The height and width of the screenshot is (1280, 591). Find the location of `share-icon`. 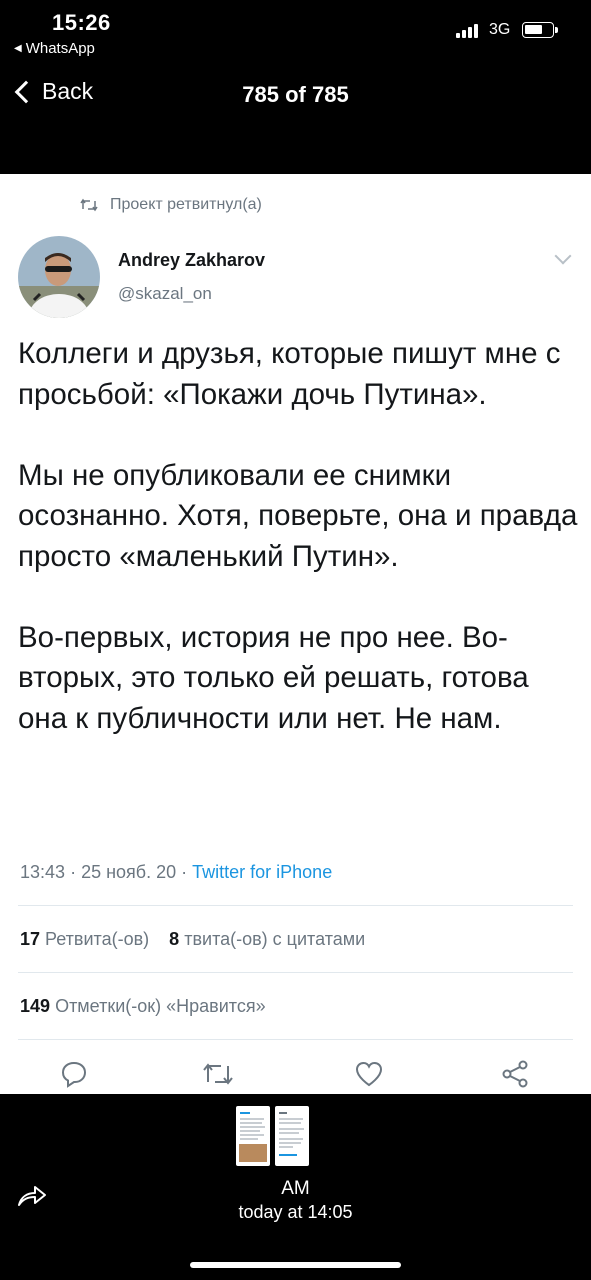

share-icon is located at coordinates (515, 1074).